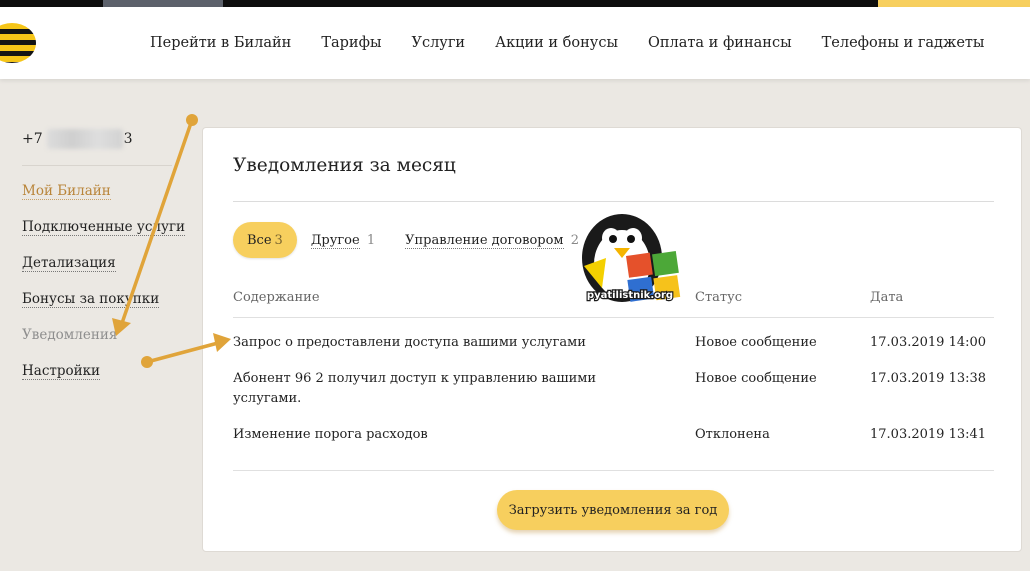 The width and height of the screenshot is (1030, 571). I want to click on column-header-status: Статус, so click(719, 297).